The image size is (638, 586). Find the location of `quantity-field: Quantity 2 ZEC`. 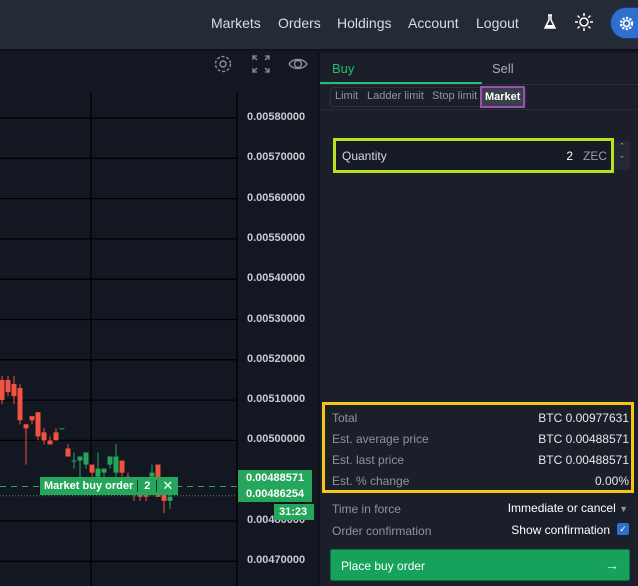

quantity-field: Quantity 2 ZEC is located at coordinates (473, 155).